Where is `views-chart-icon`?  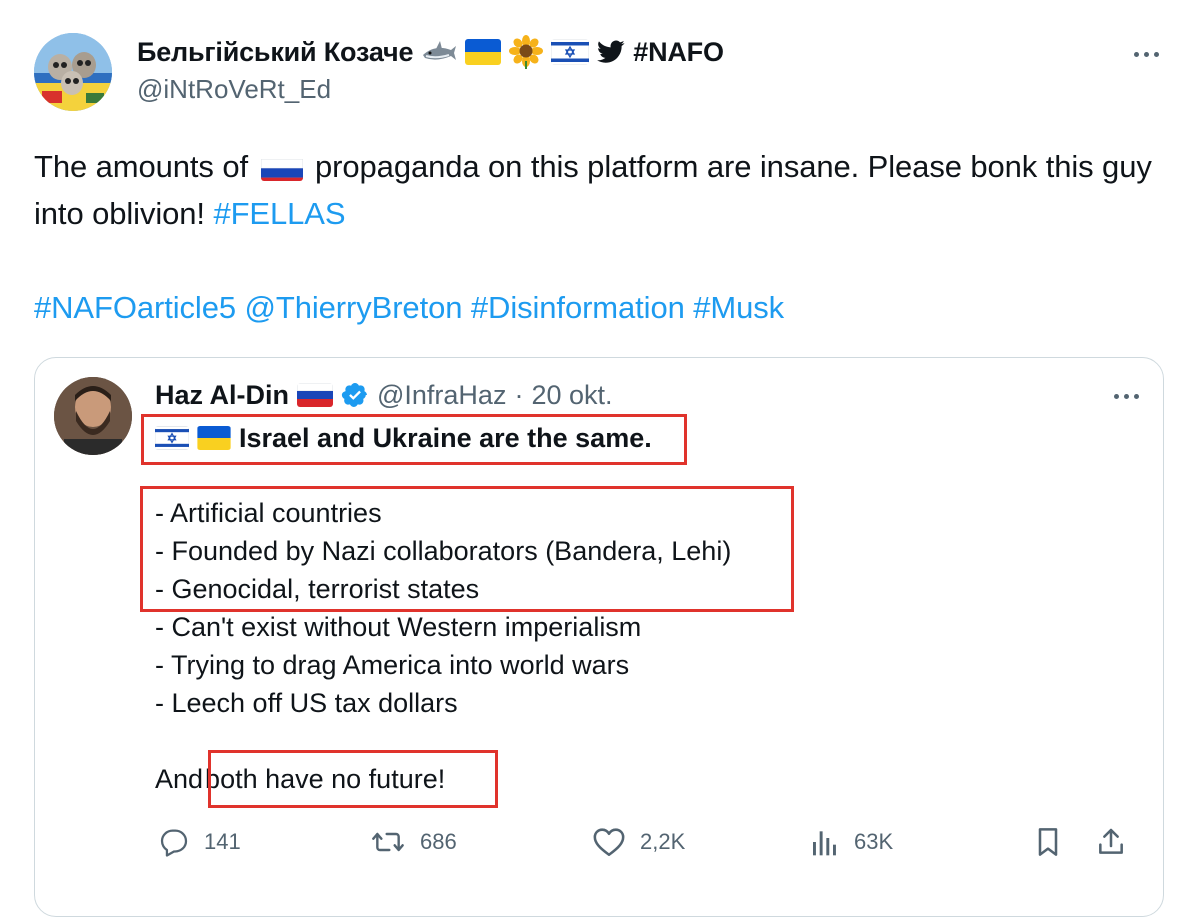 views-chart-icon is located at coordinates (825, 842).